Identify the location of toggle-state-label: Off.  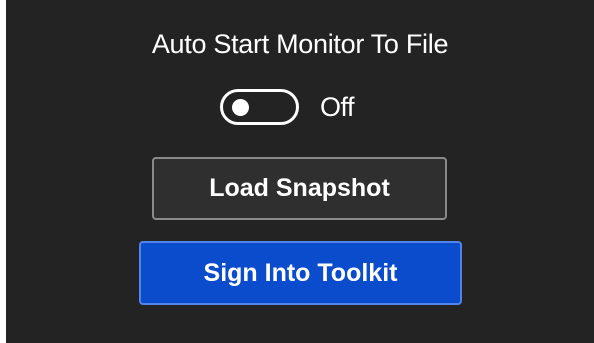
(337, 106).